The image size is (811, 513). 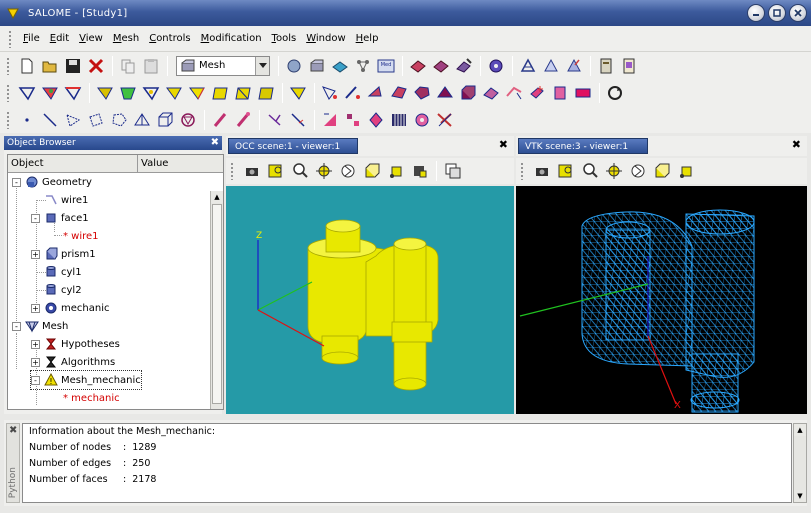 What do you see at coordinates (73, 66) in the screenshot?
I see `save-button` at bounding box center [73, 66].